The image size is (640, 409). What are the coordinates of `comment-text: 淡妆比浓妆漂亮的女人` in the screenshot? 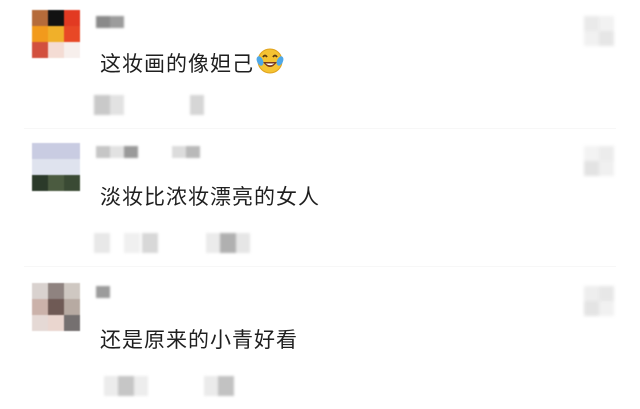 It's located at (210, 197).